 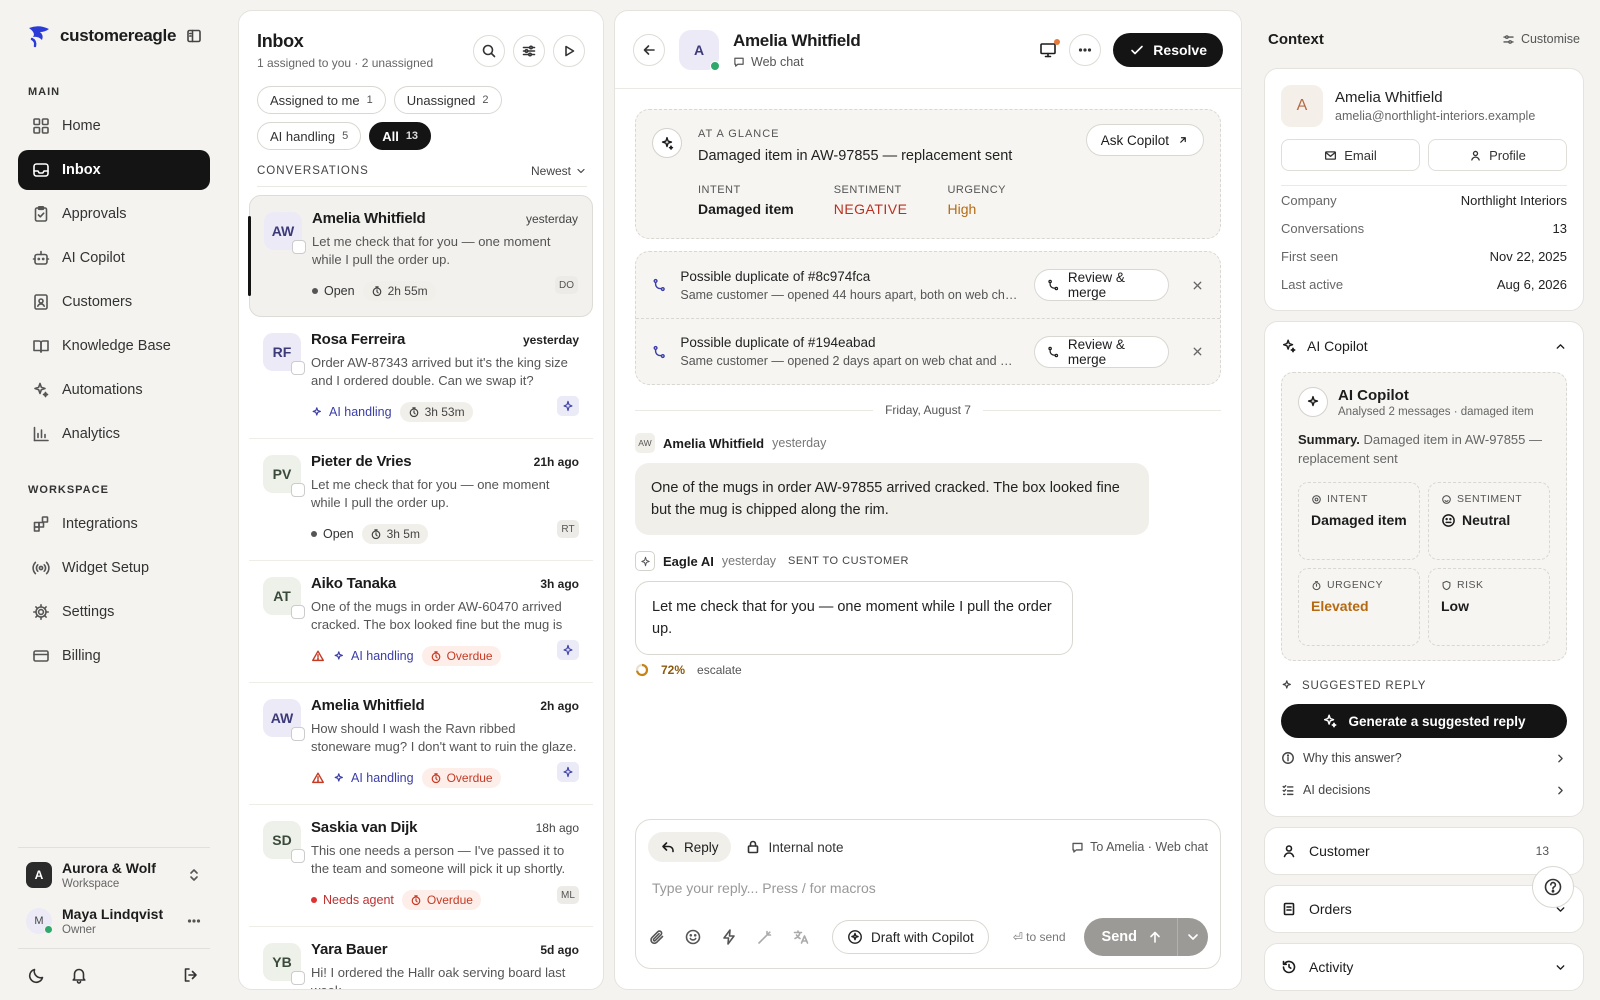 What do you see at coordinates (568, 529) in the screenshot?
I see `assignee-badge: RT` at bounding box center [568, 529].